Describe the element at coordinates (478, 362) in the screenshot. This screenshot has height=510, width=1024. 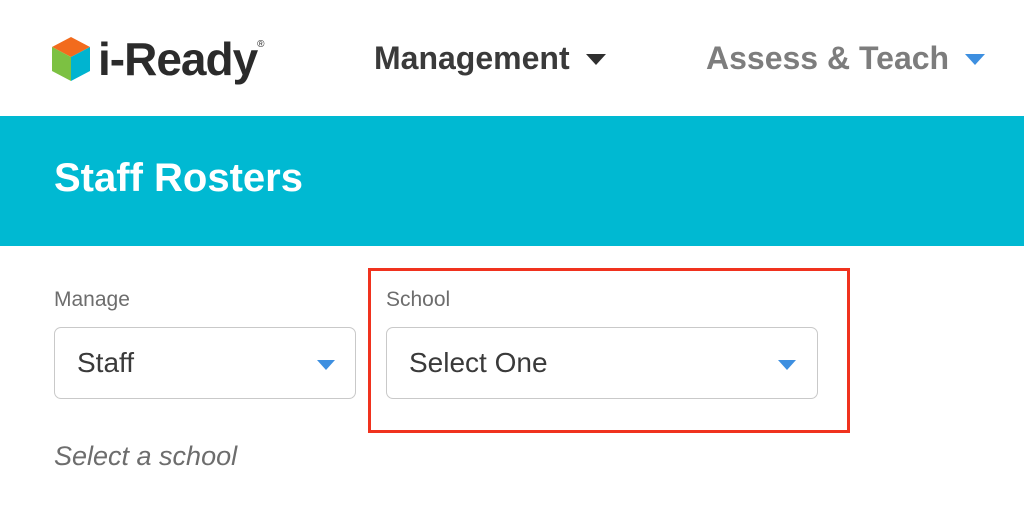
I see `school-select-value: Select One` at that location.